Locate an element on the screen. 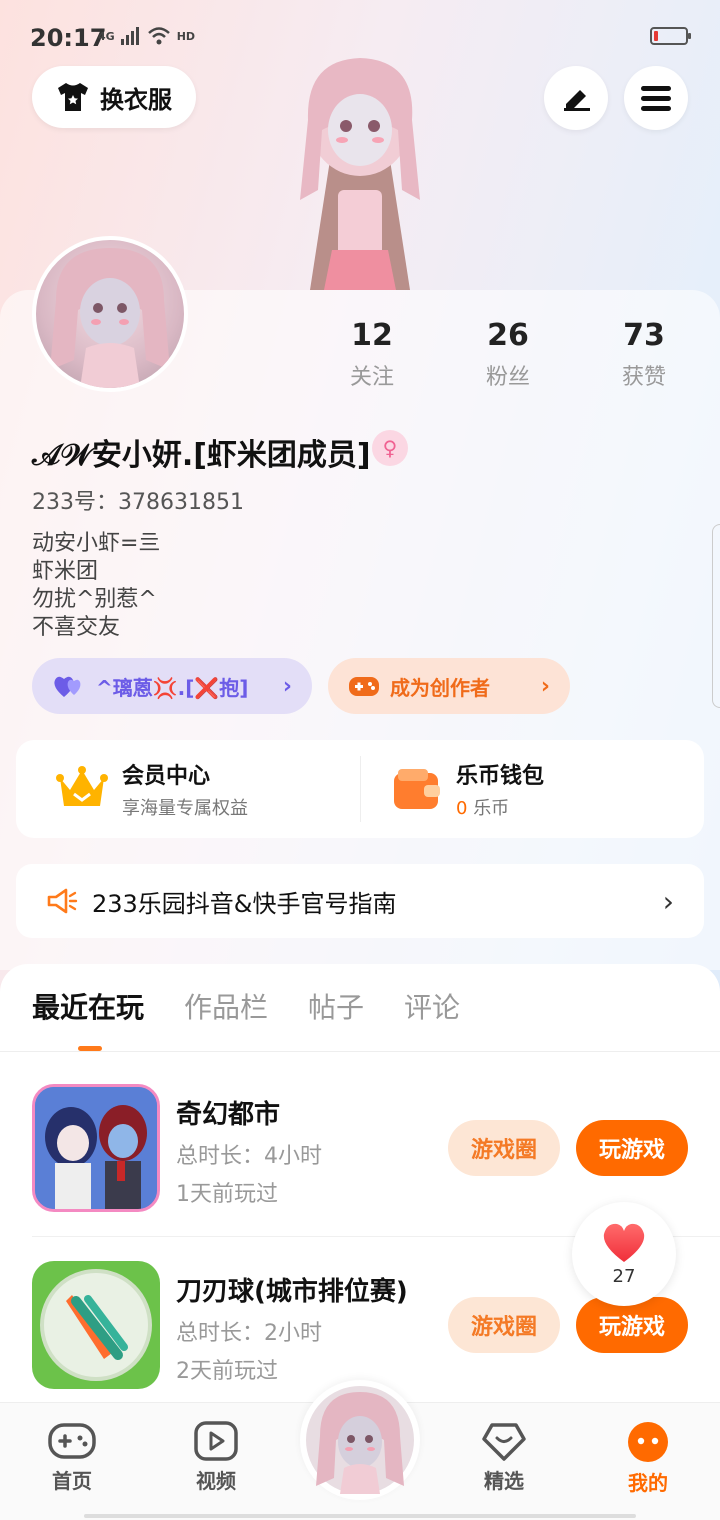 Image resolution: width=720 pixels, height=1520 pixels. change-outfit-label: 换衣服 is located at coordinates (136, 99).